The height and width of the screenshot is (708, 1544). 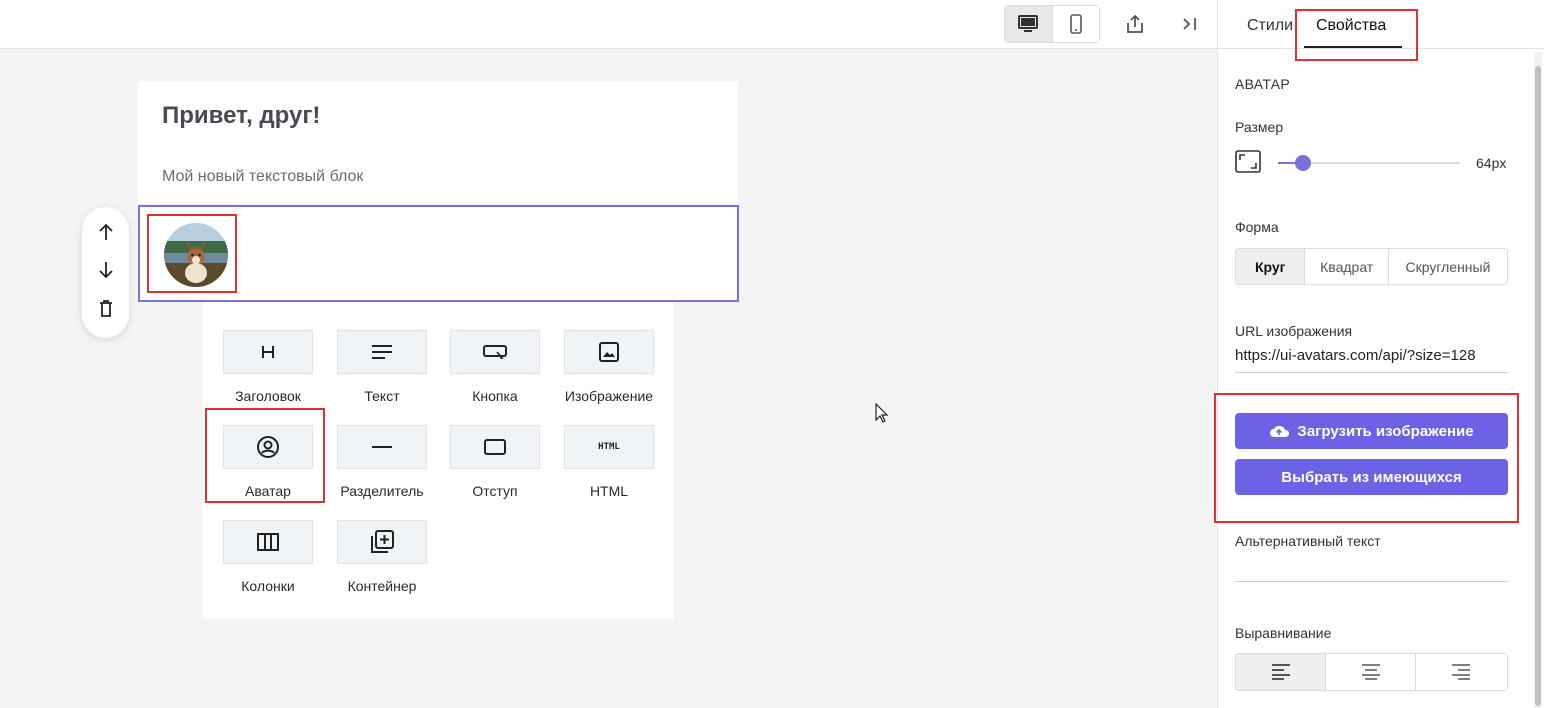 What do you see at coordinates (1371, 568) in the screenshot?
I see `alt-text-input` at bounding box center [1371, 568].